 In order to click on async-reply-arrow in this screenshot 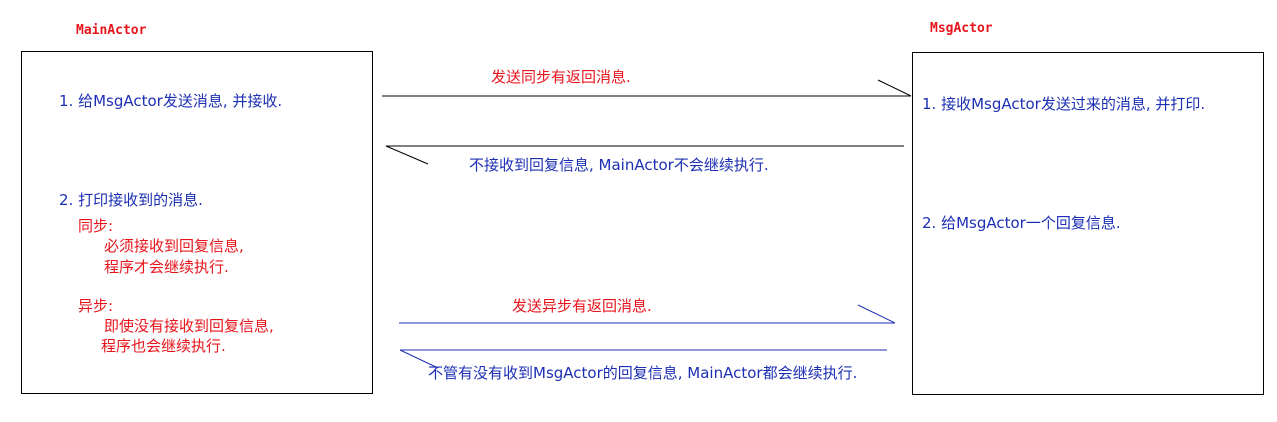, I will do `click(643, 359)`.